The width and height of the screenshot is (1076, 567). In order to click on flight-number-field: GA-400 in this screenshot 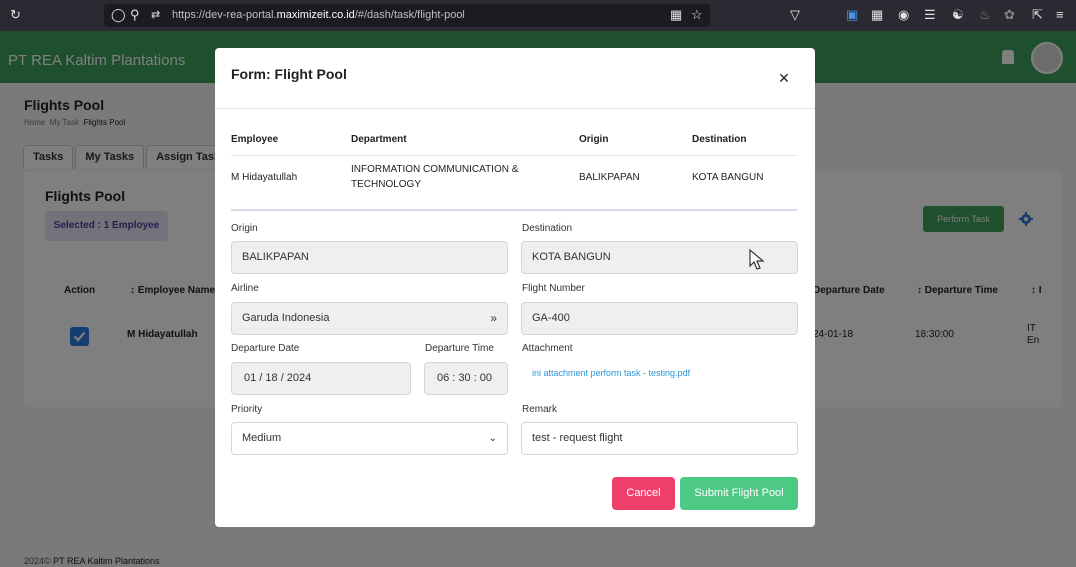, I will do `click(659, 318)`.